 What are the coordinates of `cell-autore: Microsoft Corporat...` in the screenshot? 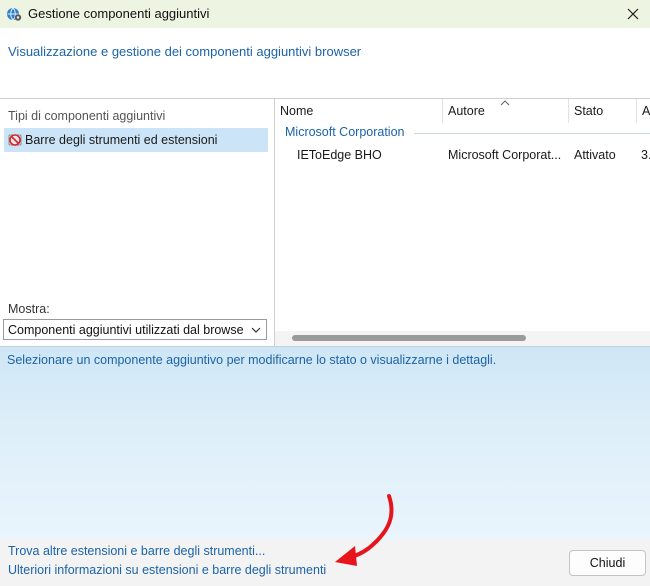 It's located at (505, 155).